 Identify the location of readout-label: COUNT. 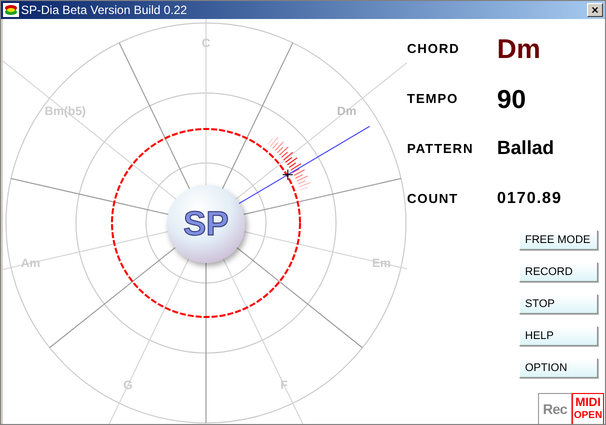
(433, 199).